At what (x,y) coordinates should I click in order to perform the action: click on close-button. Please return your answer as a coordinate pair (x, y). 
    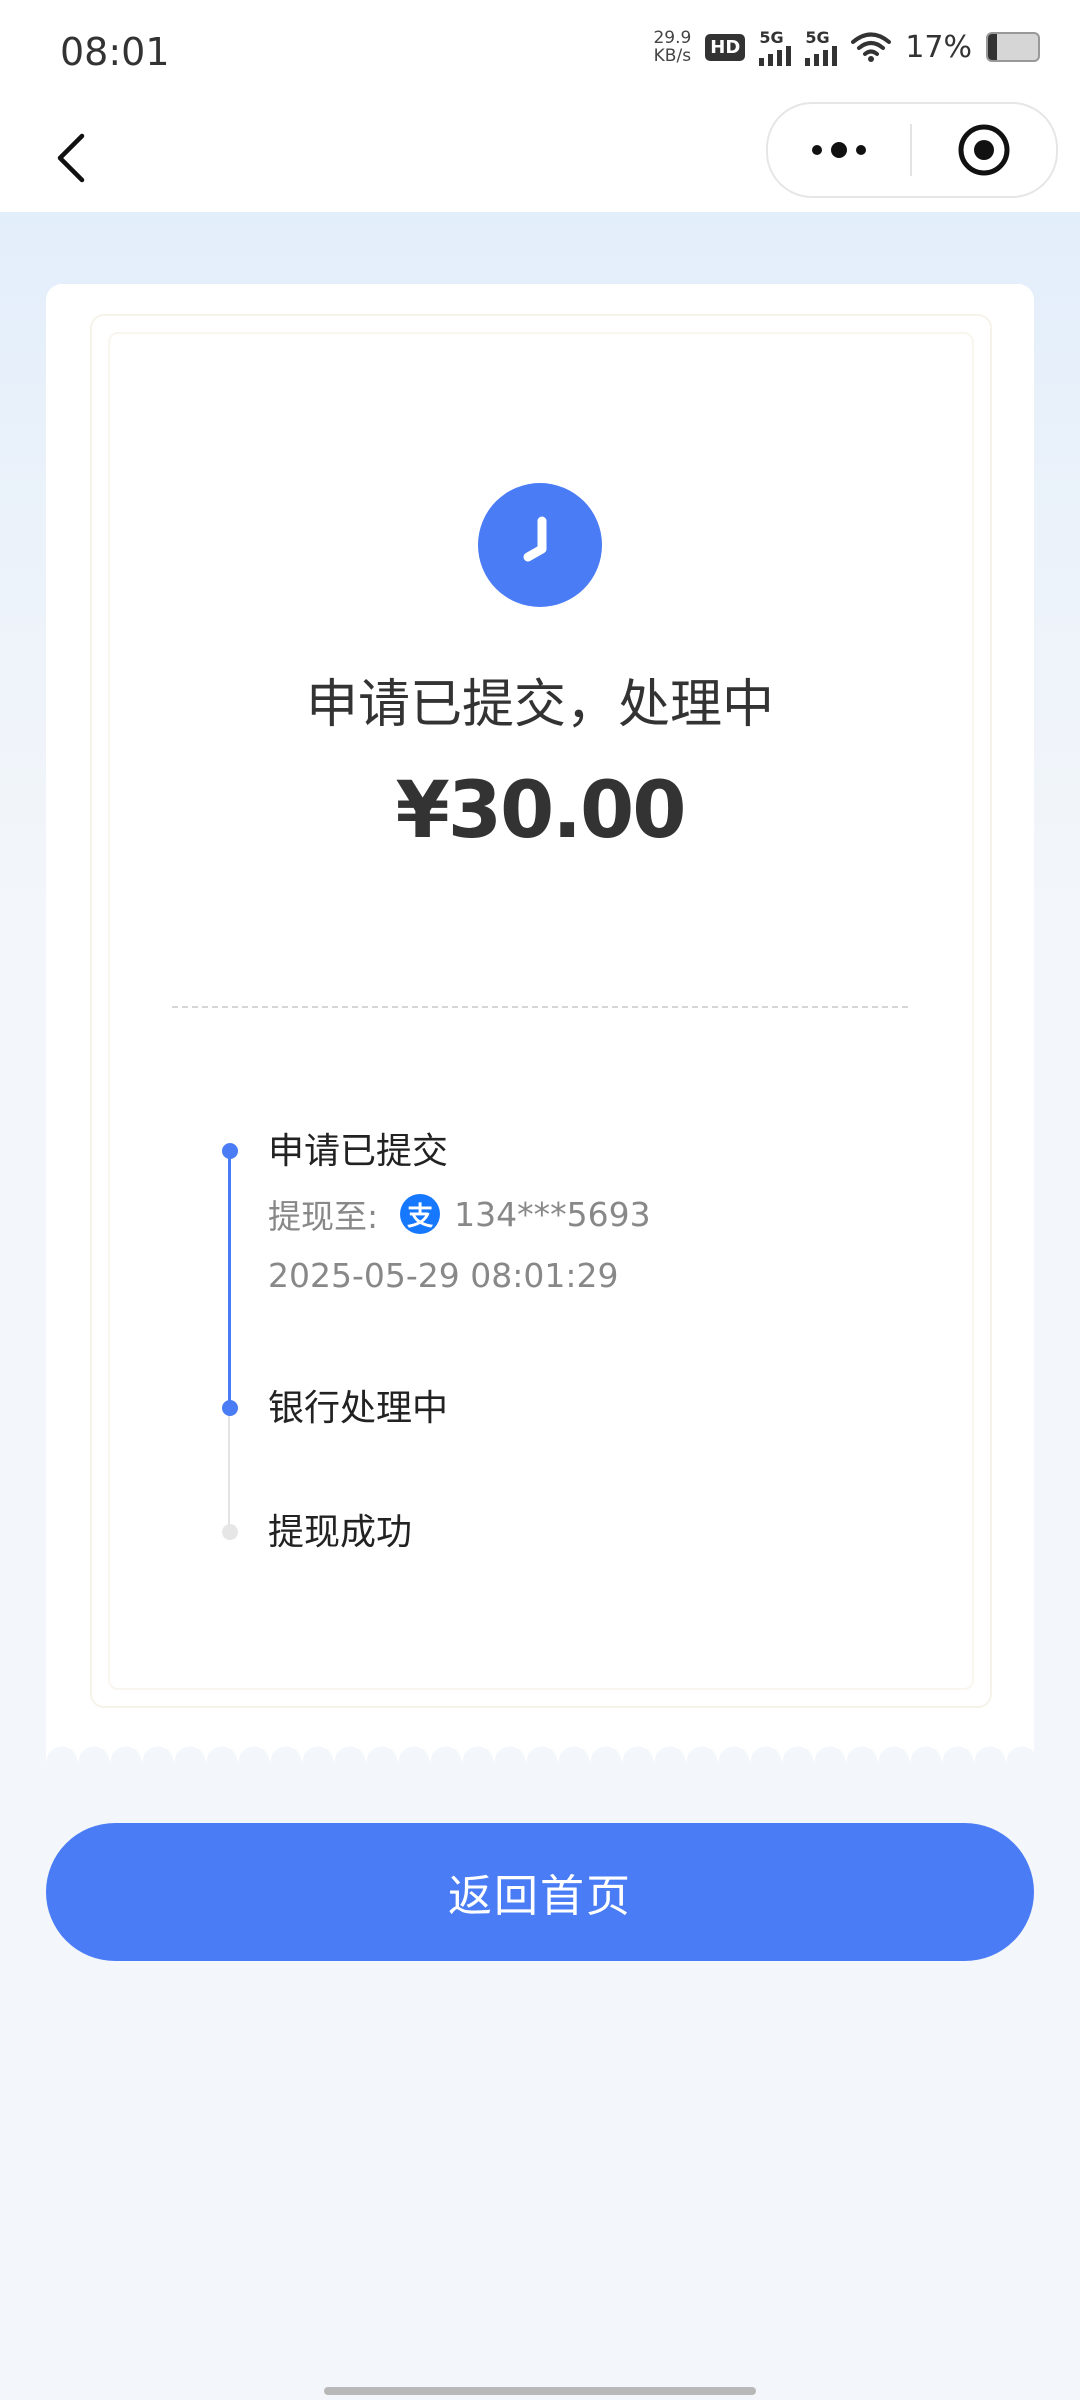
    Looking at the image, I should click on (984, 150).